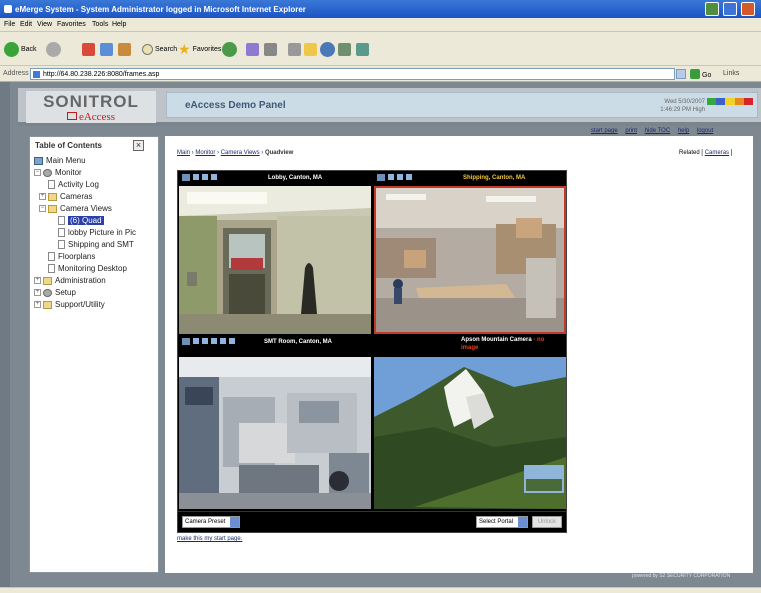 The image size is (761, 593). I want to click on related-cameras-link: Cameras, so click(717, 153).